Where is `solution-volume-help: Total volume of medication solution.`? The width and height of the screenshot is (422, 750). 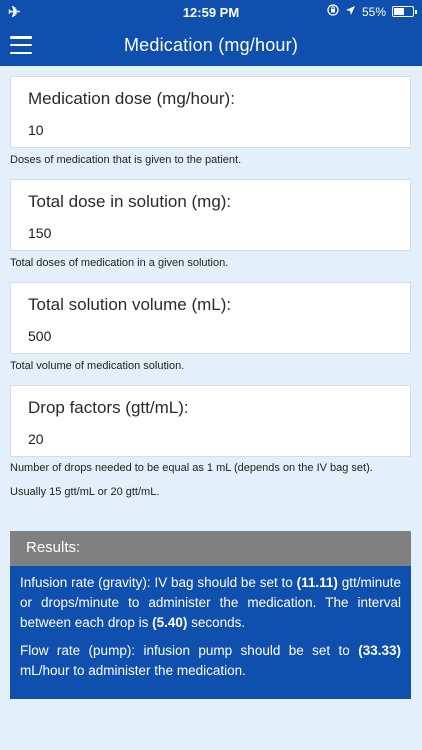
solution-volume-help: Total volume of medication solution. is located at coordinates (97, 366).